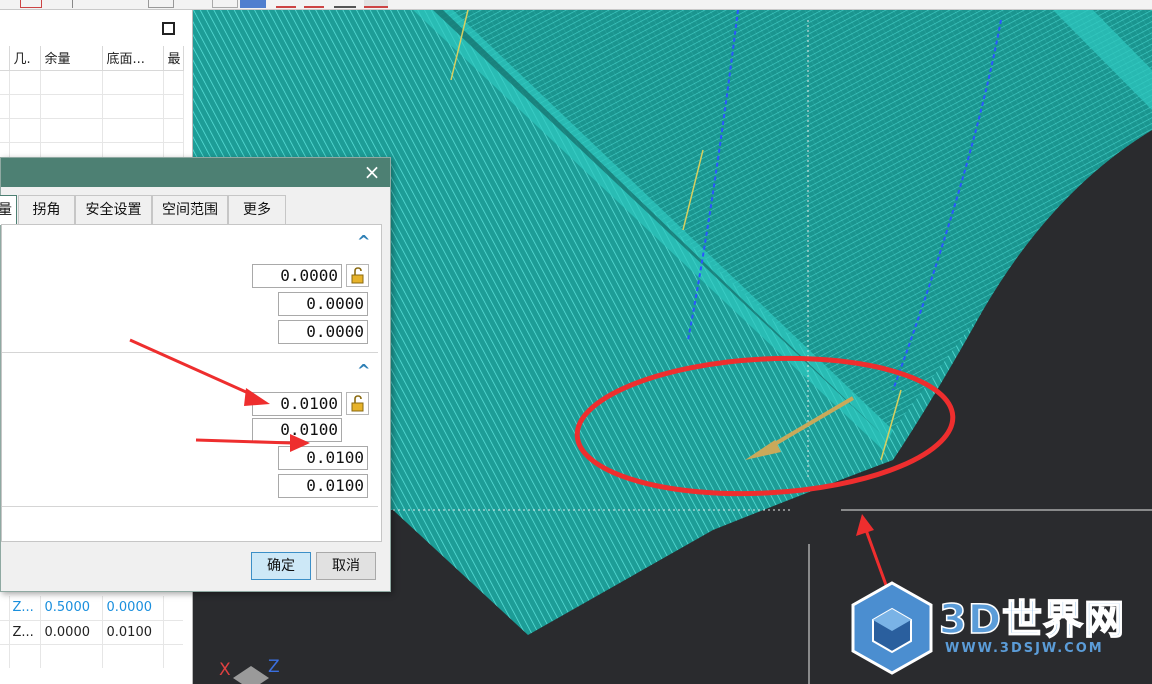 The height and width of the screenshot is (684, 1152). I want to click on watermark: 3D世界网 WWW.3DSJW.COM, so click(999, 631).